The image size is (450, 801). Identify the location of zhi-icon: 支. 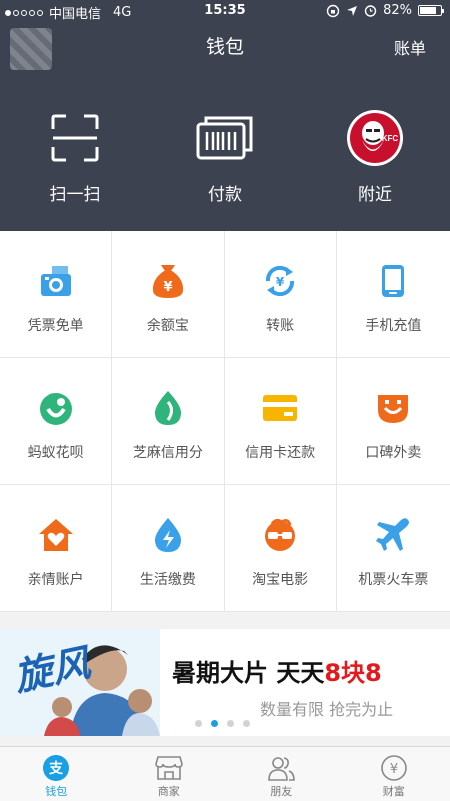
(56, 768).